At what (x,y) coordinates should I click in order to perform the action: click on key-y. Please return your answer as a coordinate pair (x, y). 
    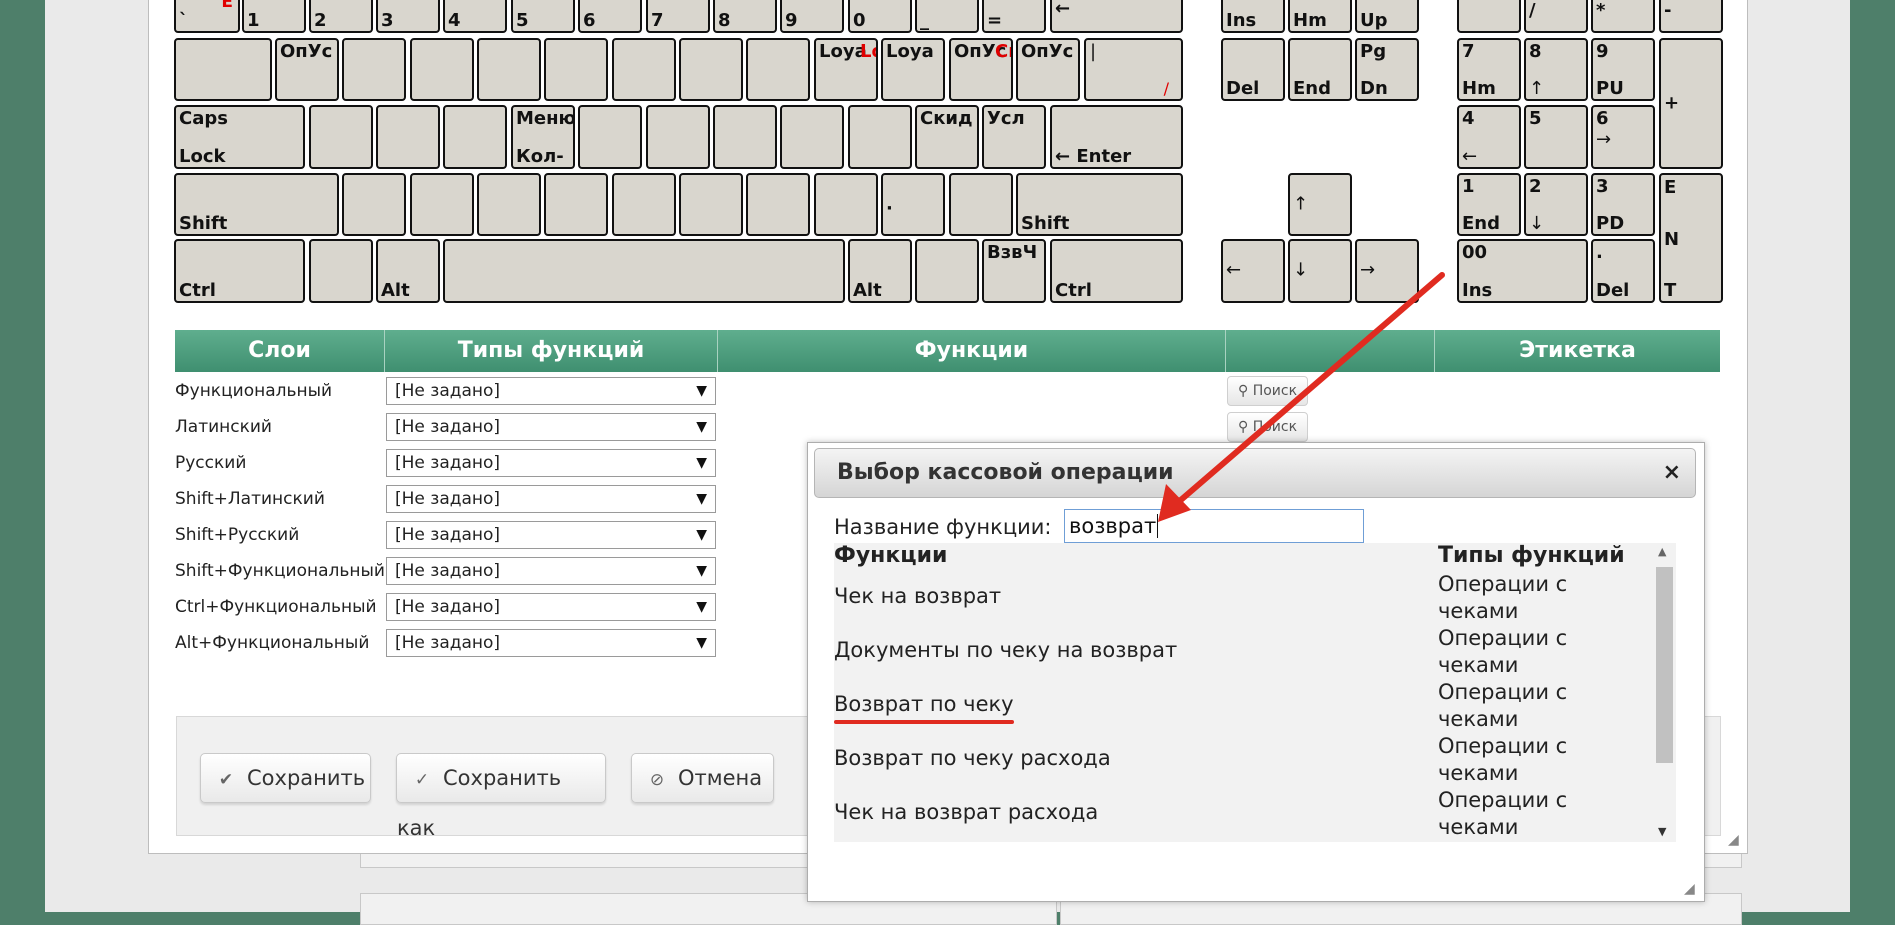
    Looking at the image, I should click on (644, 69).